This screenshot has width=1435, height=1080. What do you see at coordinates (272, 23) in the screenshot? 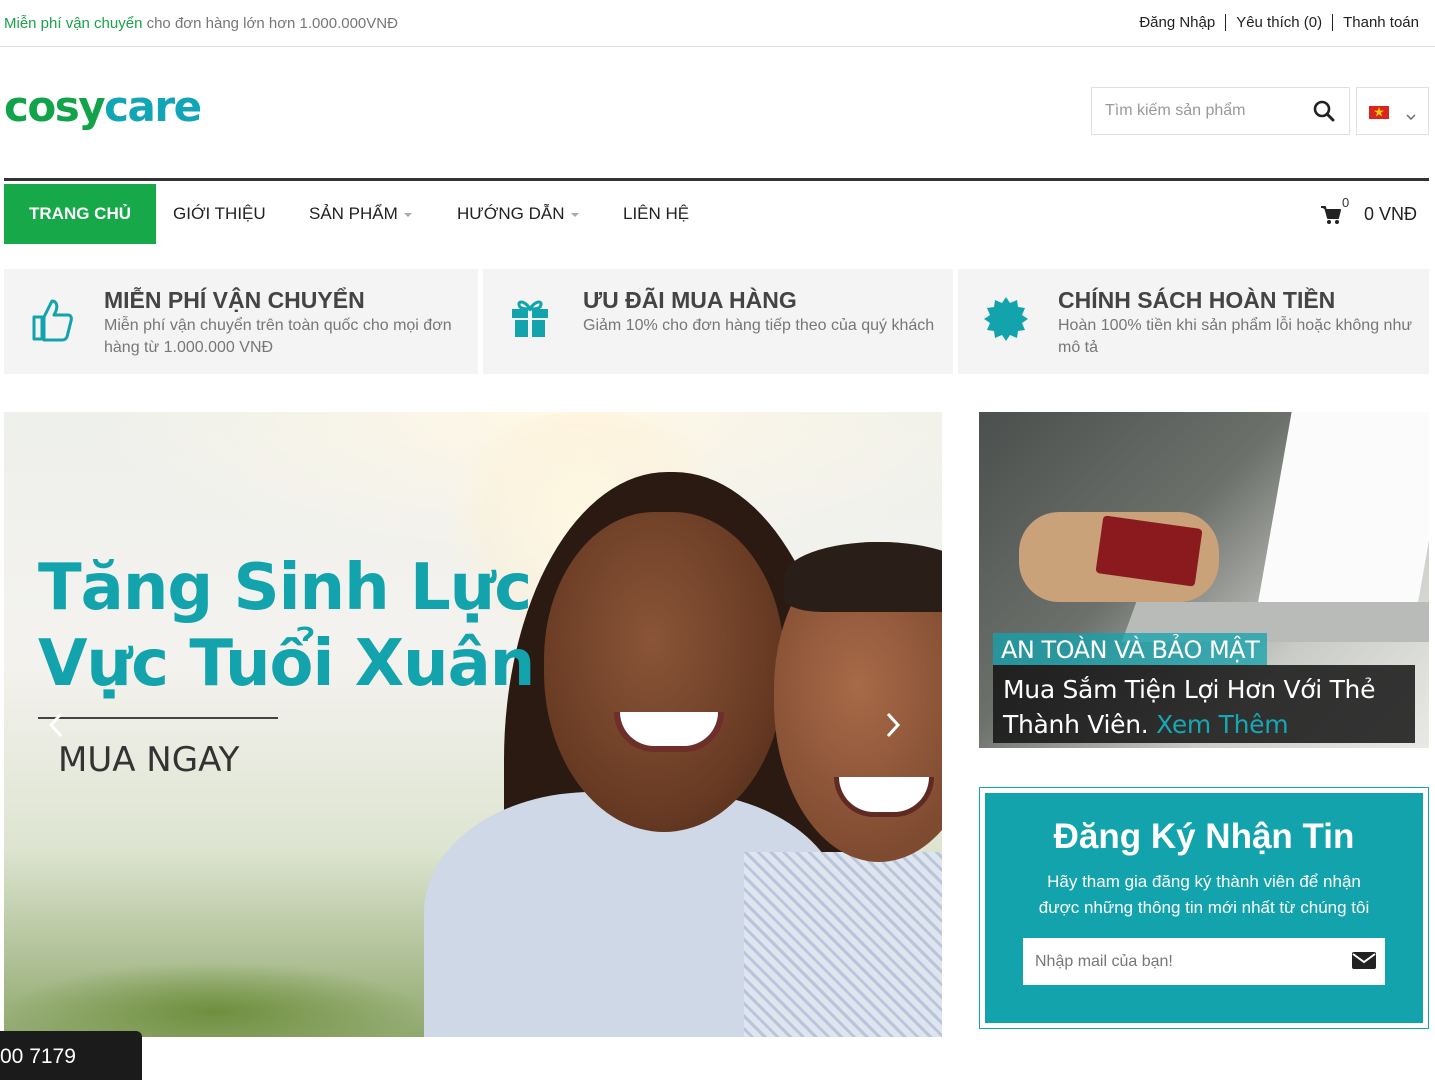
I see `promo-rest: cho đơn hàng lớn hơn 1.000.000VNĐ` at bounding box center [272, 23].